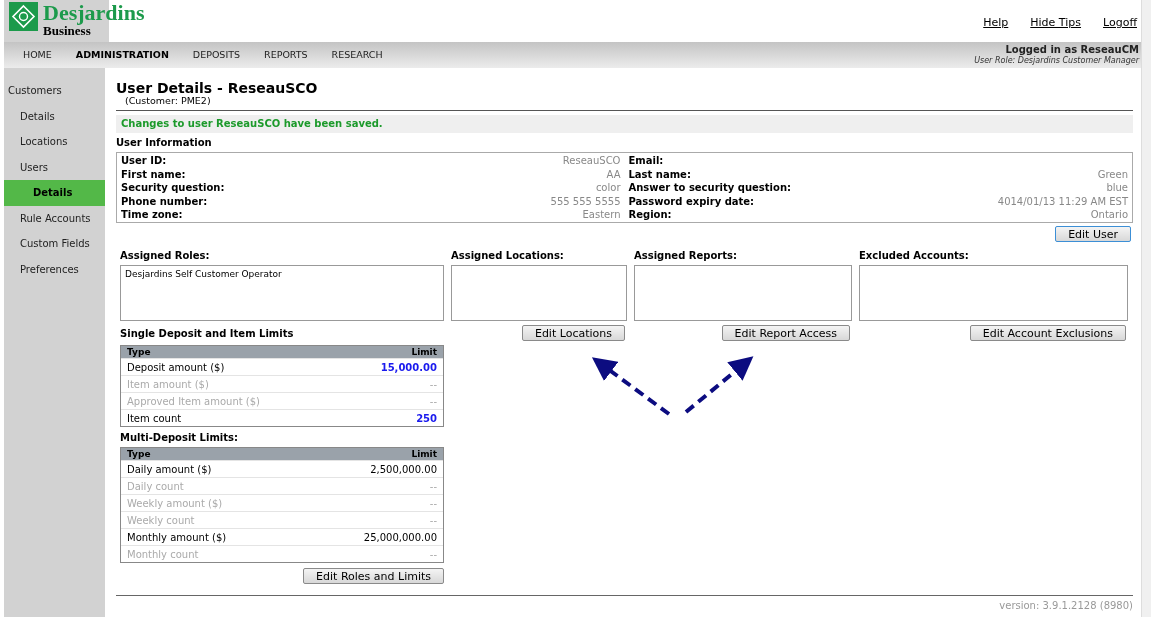 Image resolution: width=1151 pixels, height=617 pixels. What do you see at coordinates (173, 188) in the screenshot?
I see `field-label: Security question:` at bounding box center [173, 188].